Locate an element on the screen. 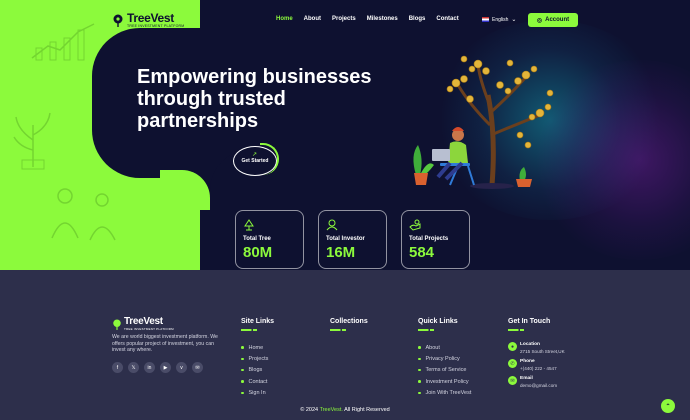 The width and height of the screenshot is (690, 420). contact-location: ● Location 2715 South Street,UK is located at coordinates (536, 348).